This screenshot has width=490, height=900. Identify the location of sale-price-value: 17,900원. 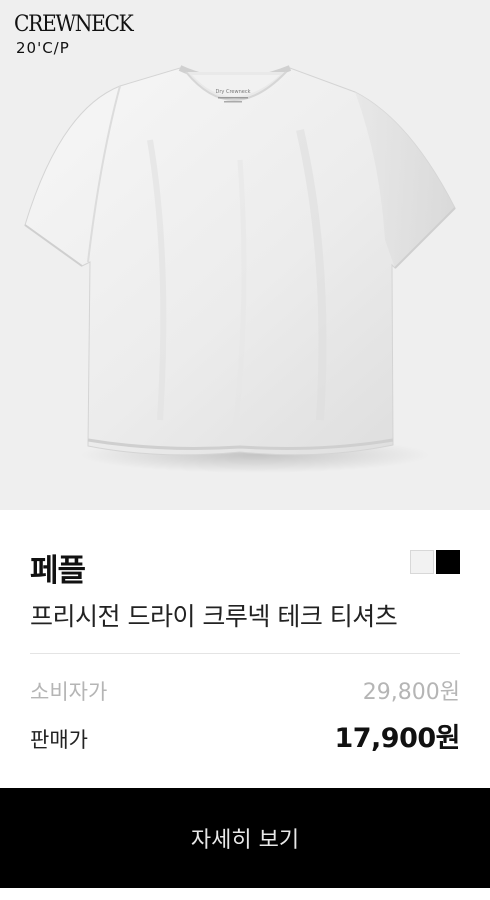
(397, 738).